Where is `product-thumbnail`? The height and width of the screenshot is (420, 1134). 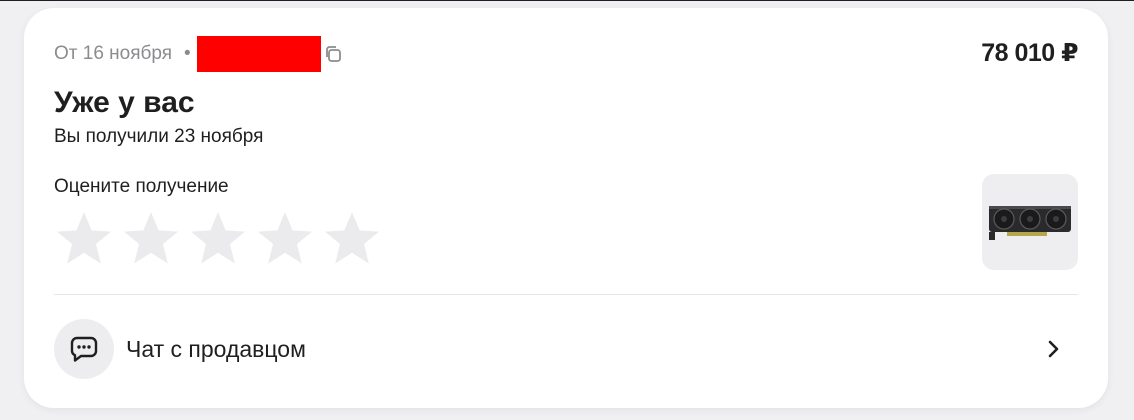
product-thumbnail is located at coordinates (1030, 222).